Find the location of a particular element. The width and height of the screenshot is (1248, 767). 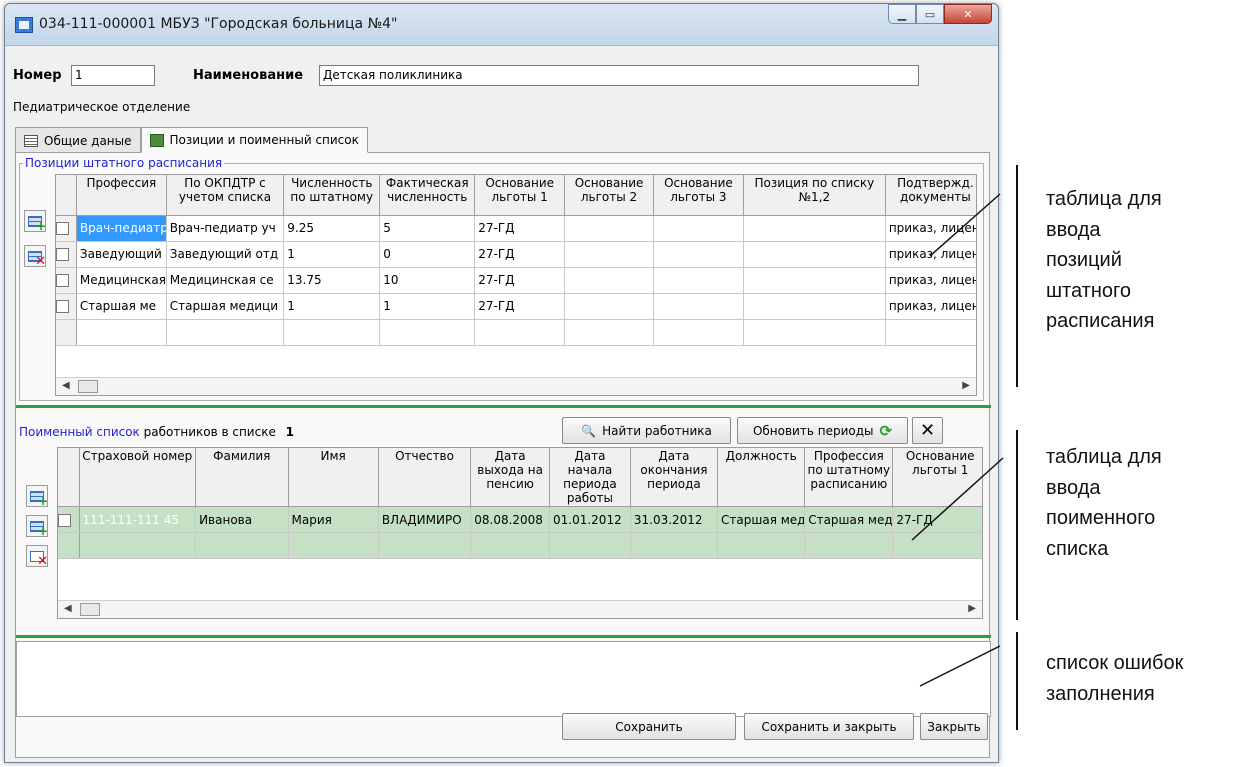

annotation-pointers is located at coordinates (957, 440).